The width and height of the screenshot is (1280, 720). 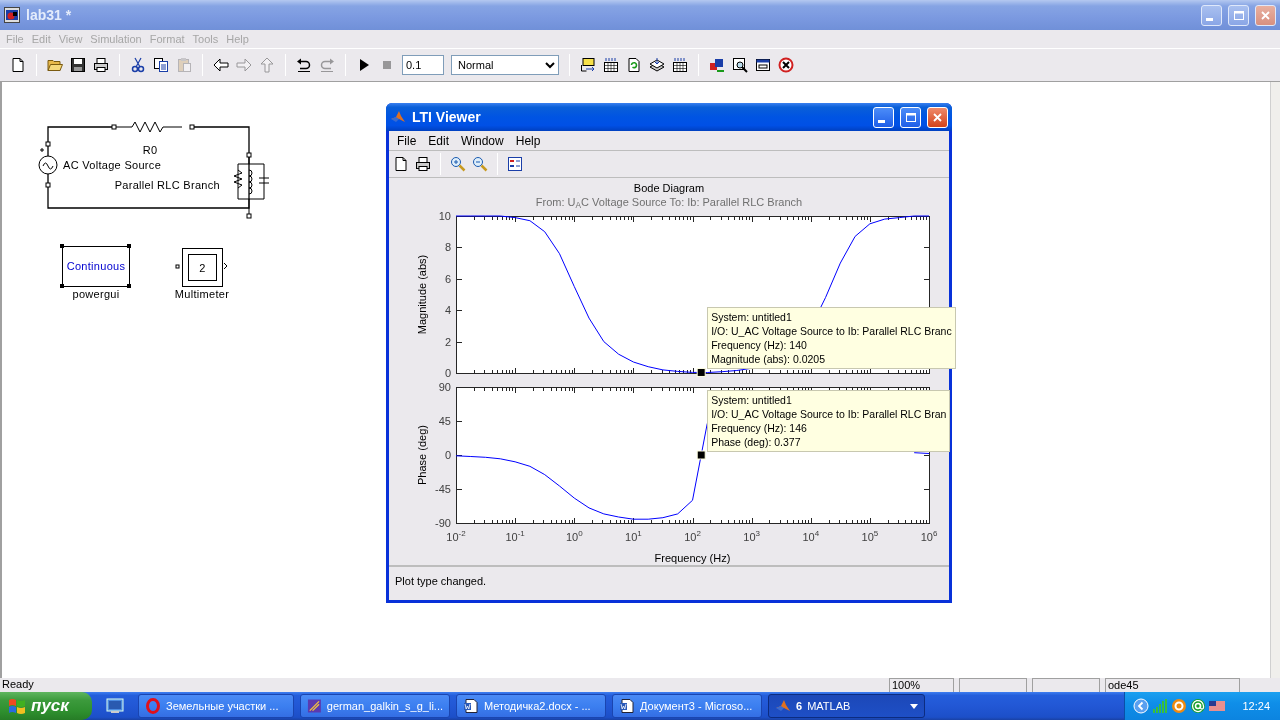 I want to click on status-text: Ready, so click(x=18, y=685).